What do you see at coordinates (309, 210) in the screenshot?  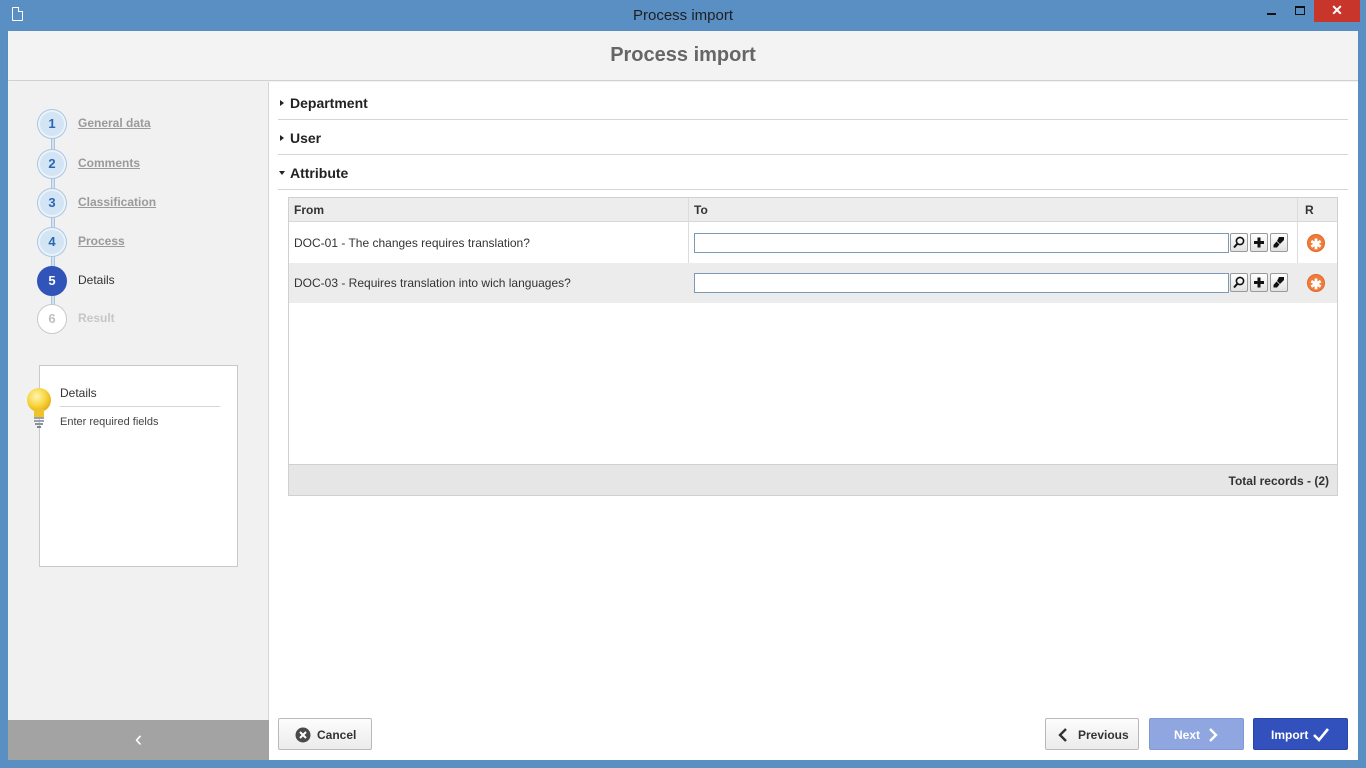 I see `column-header-from: From` at bounding box center [309, 210].